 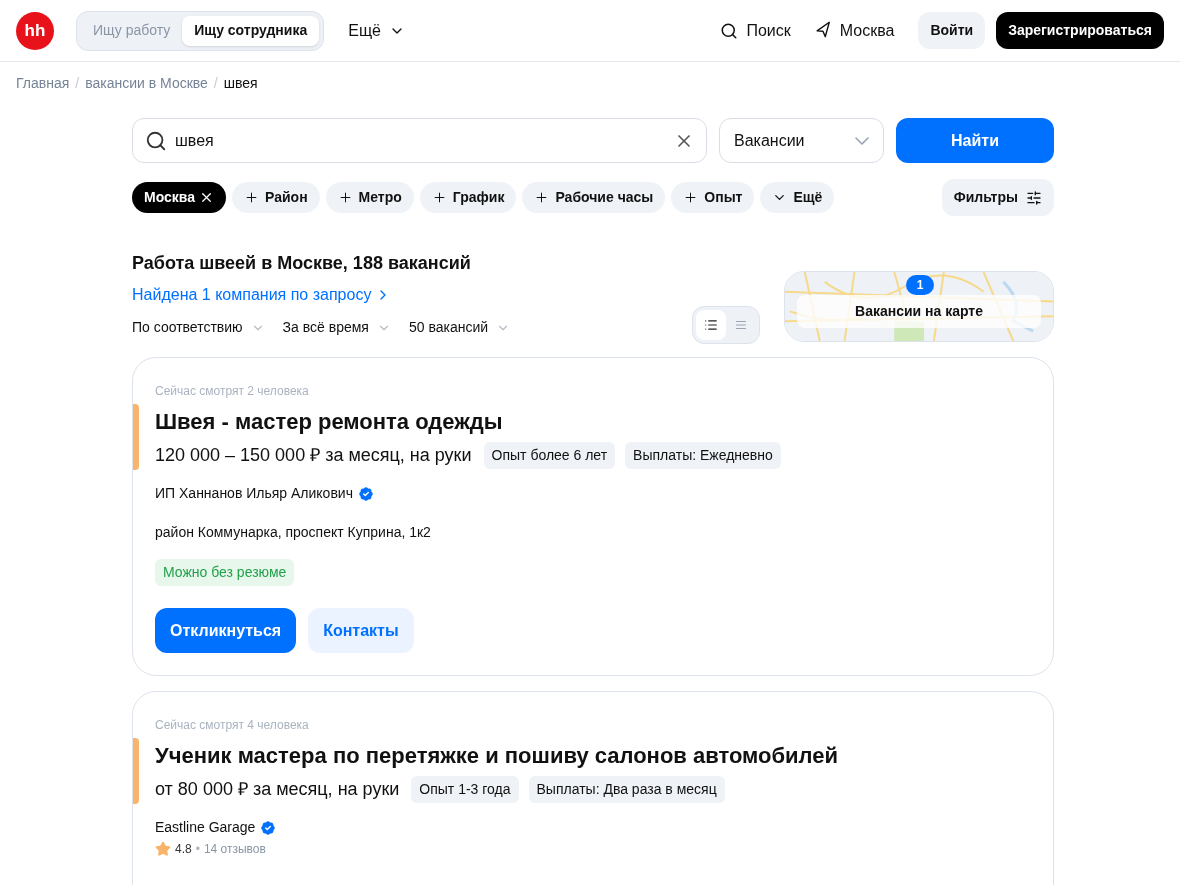 What do you see at coordinates (594, 197) in the screenshot?
I see `filter-chip: Рабочие часы` at bounding box center [594, 197].